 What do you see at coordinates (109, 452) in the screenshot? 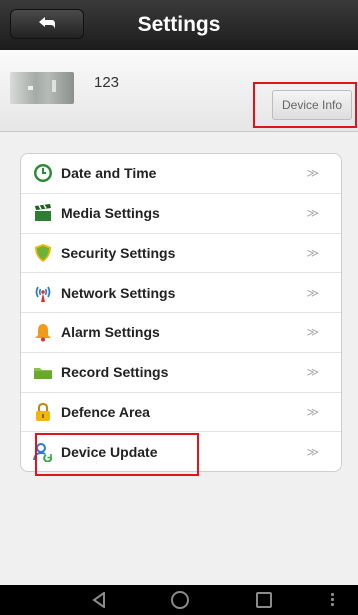
I see `menu-item-label: Device Update` at bounding box center [109, 452].